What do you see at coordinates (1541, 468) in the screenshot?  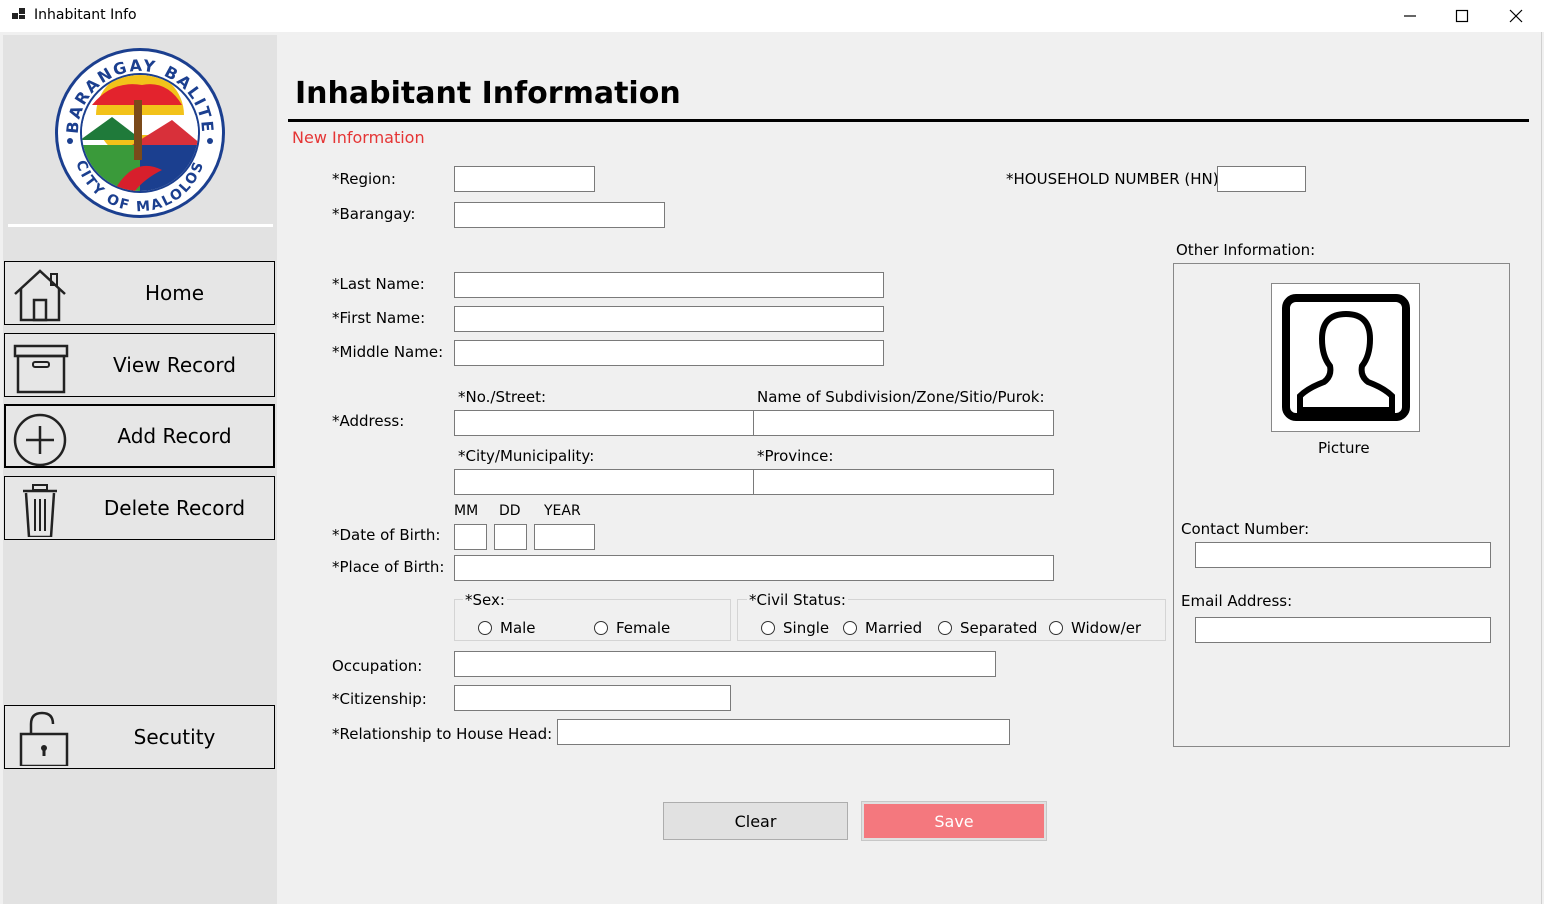 I see `window-edge` at bounding box center [1541, 468].